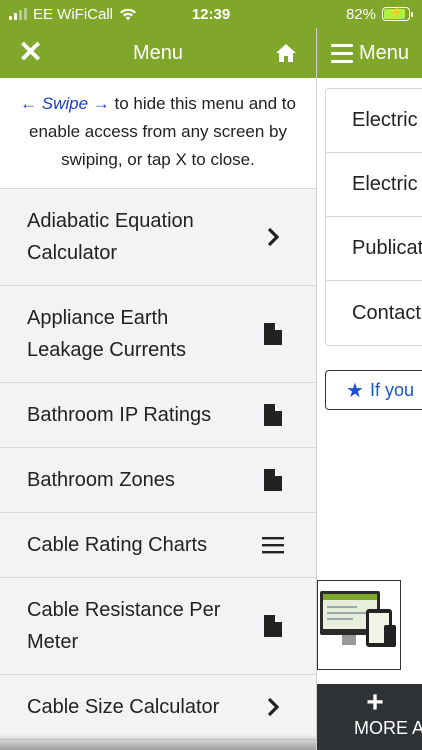  Describe the element at coordinates (30, 53) in the screenshot. I see `close-icon: ✕` at that location.